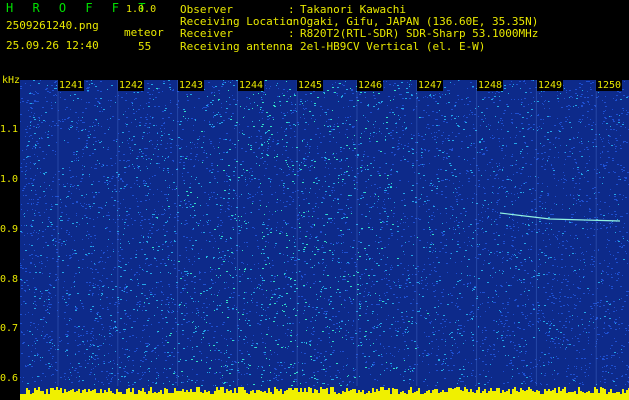 The width and height of the screenshot is (629, 400). What do you see at coordinates (550, 85) in the screenshot?
I see `x-tick-label: 1249` at bounding box center [550, 85].